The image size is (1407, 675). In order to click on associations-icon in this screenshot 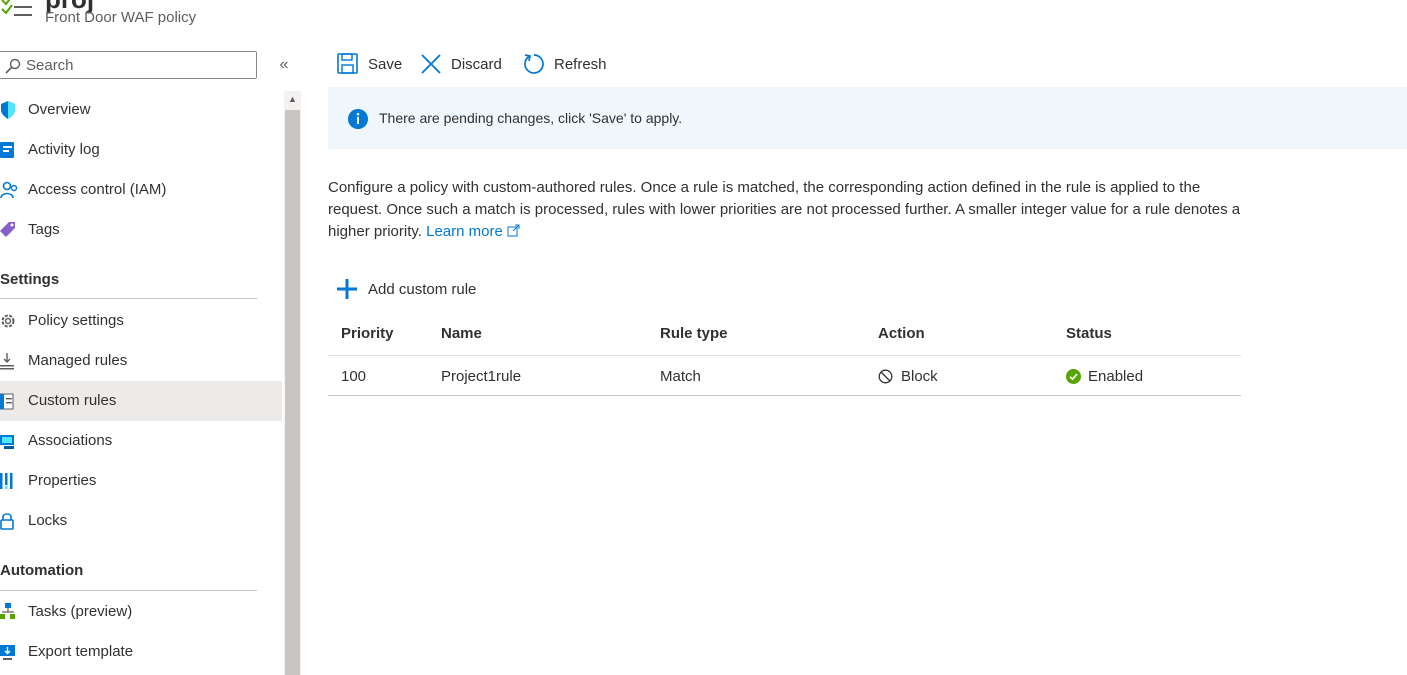, I will do `click(7, 442)`.